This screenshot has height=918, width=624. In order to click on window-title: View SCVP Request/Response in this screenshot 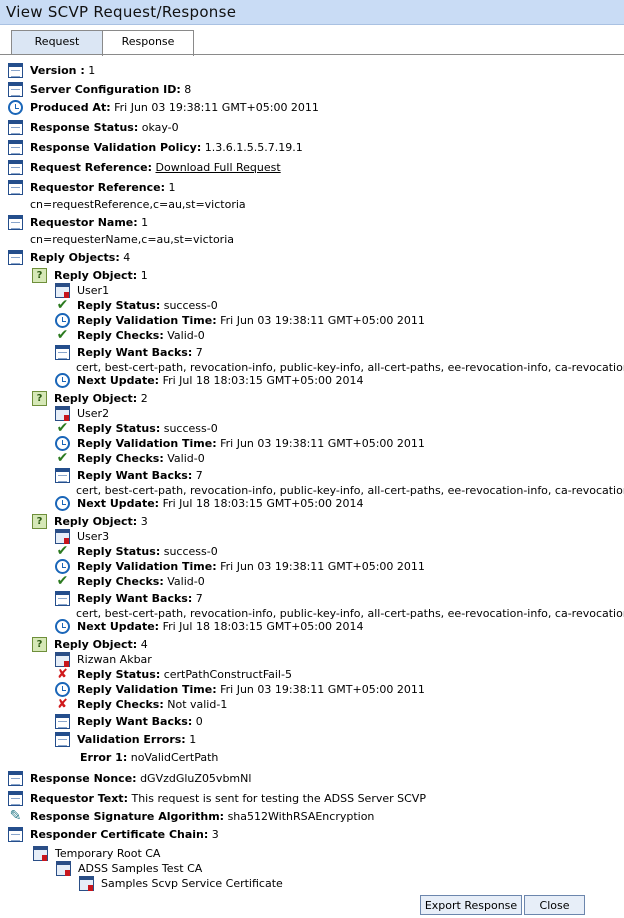, I will do `click(121, 12)`.